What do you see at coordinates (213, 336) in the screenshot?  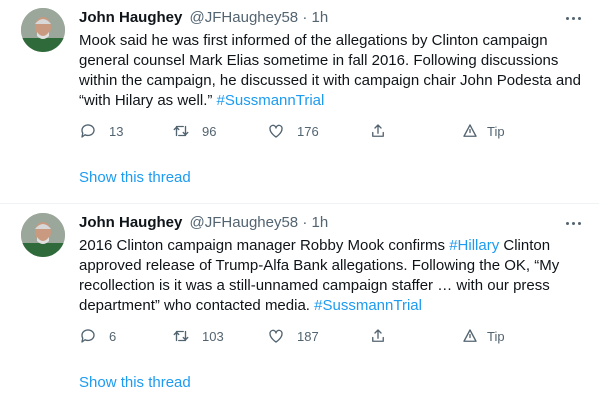 I see `retweet-count: 103` at bounding box center [213, 336].